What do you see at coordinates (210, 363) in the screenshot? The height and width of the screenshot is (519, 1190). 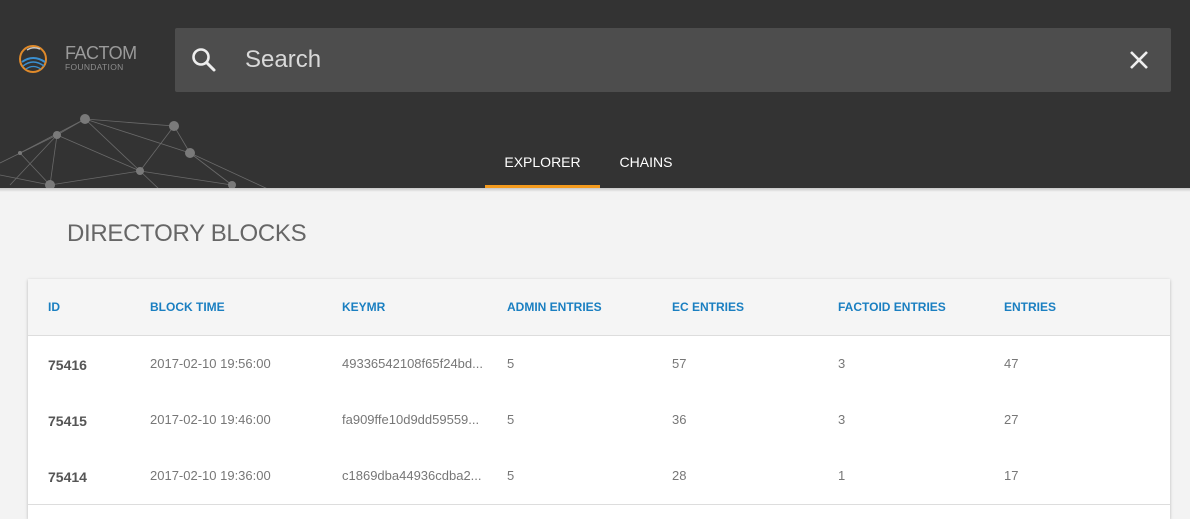 I see `block-time: 2017-02-10 19:56:00` at bounding box center [210, 363].